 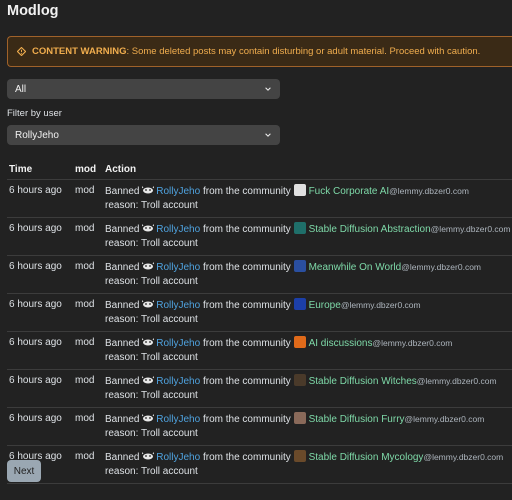 I want to click on header-time: Time, so click(x=40, y=169).